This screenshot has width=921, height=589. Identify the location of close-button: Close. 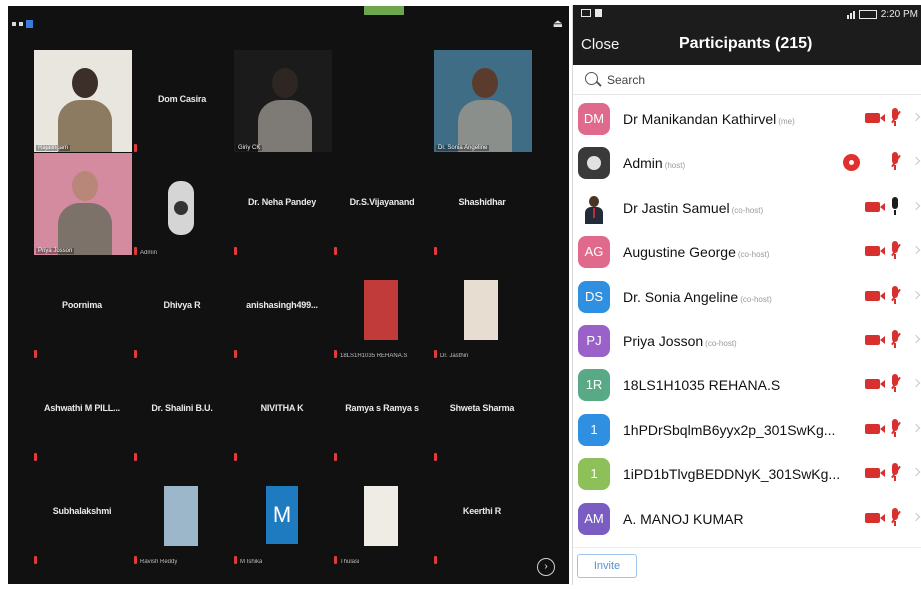
(600, 44).